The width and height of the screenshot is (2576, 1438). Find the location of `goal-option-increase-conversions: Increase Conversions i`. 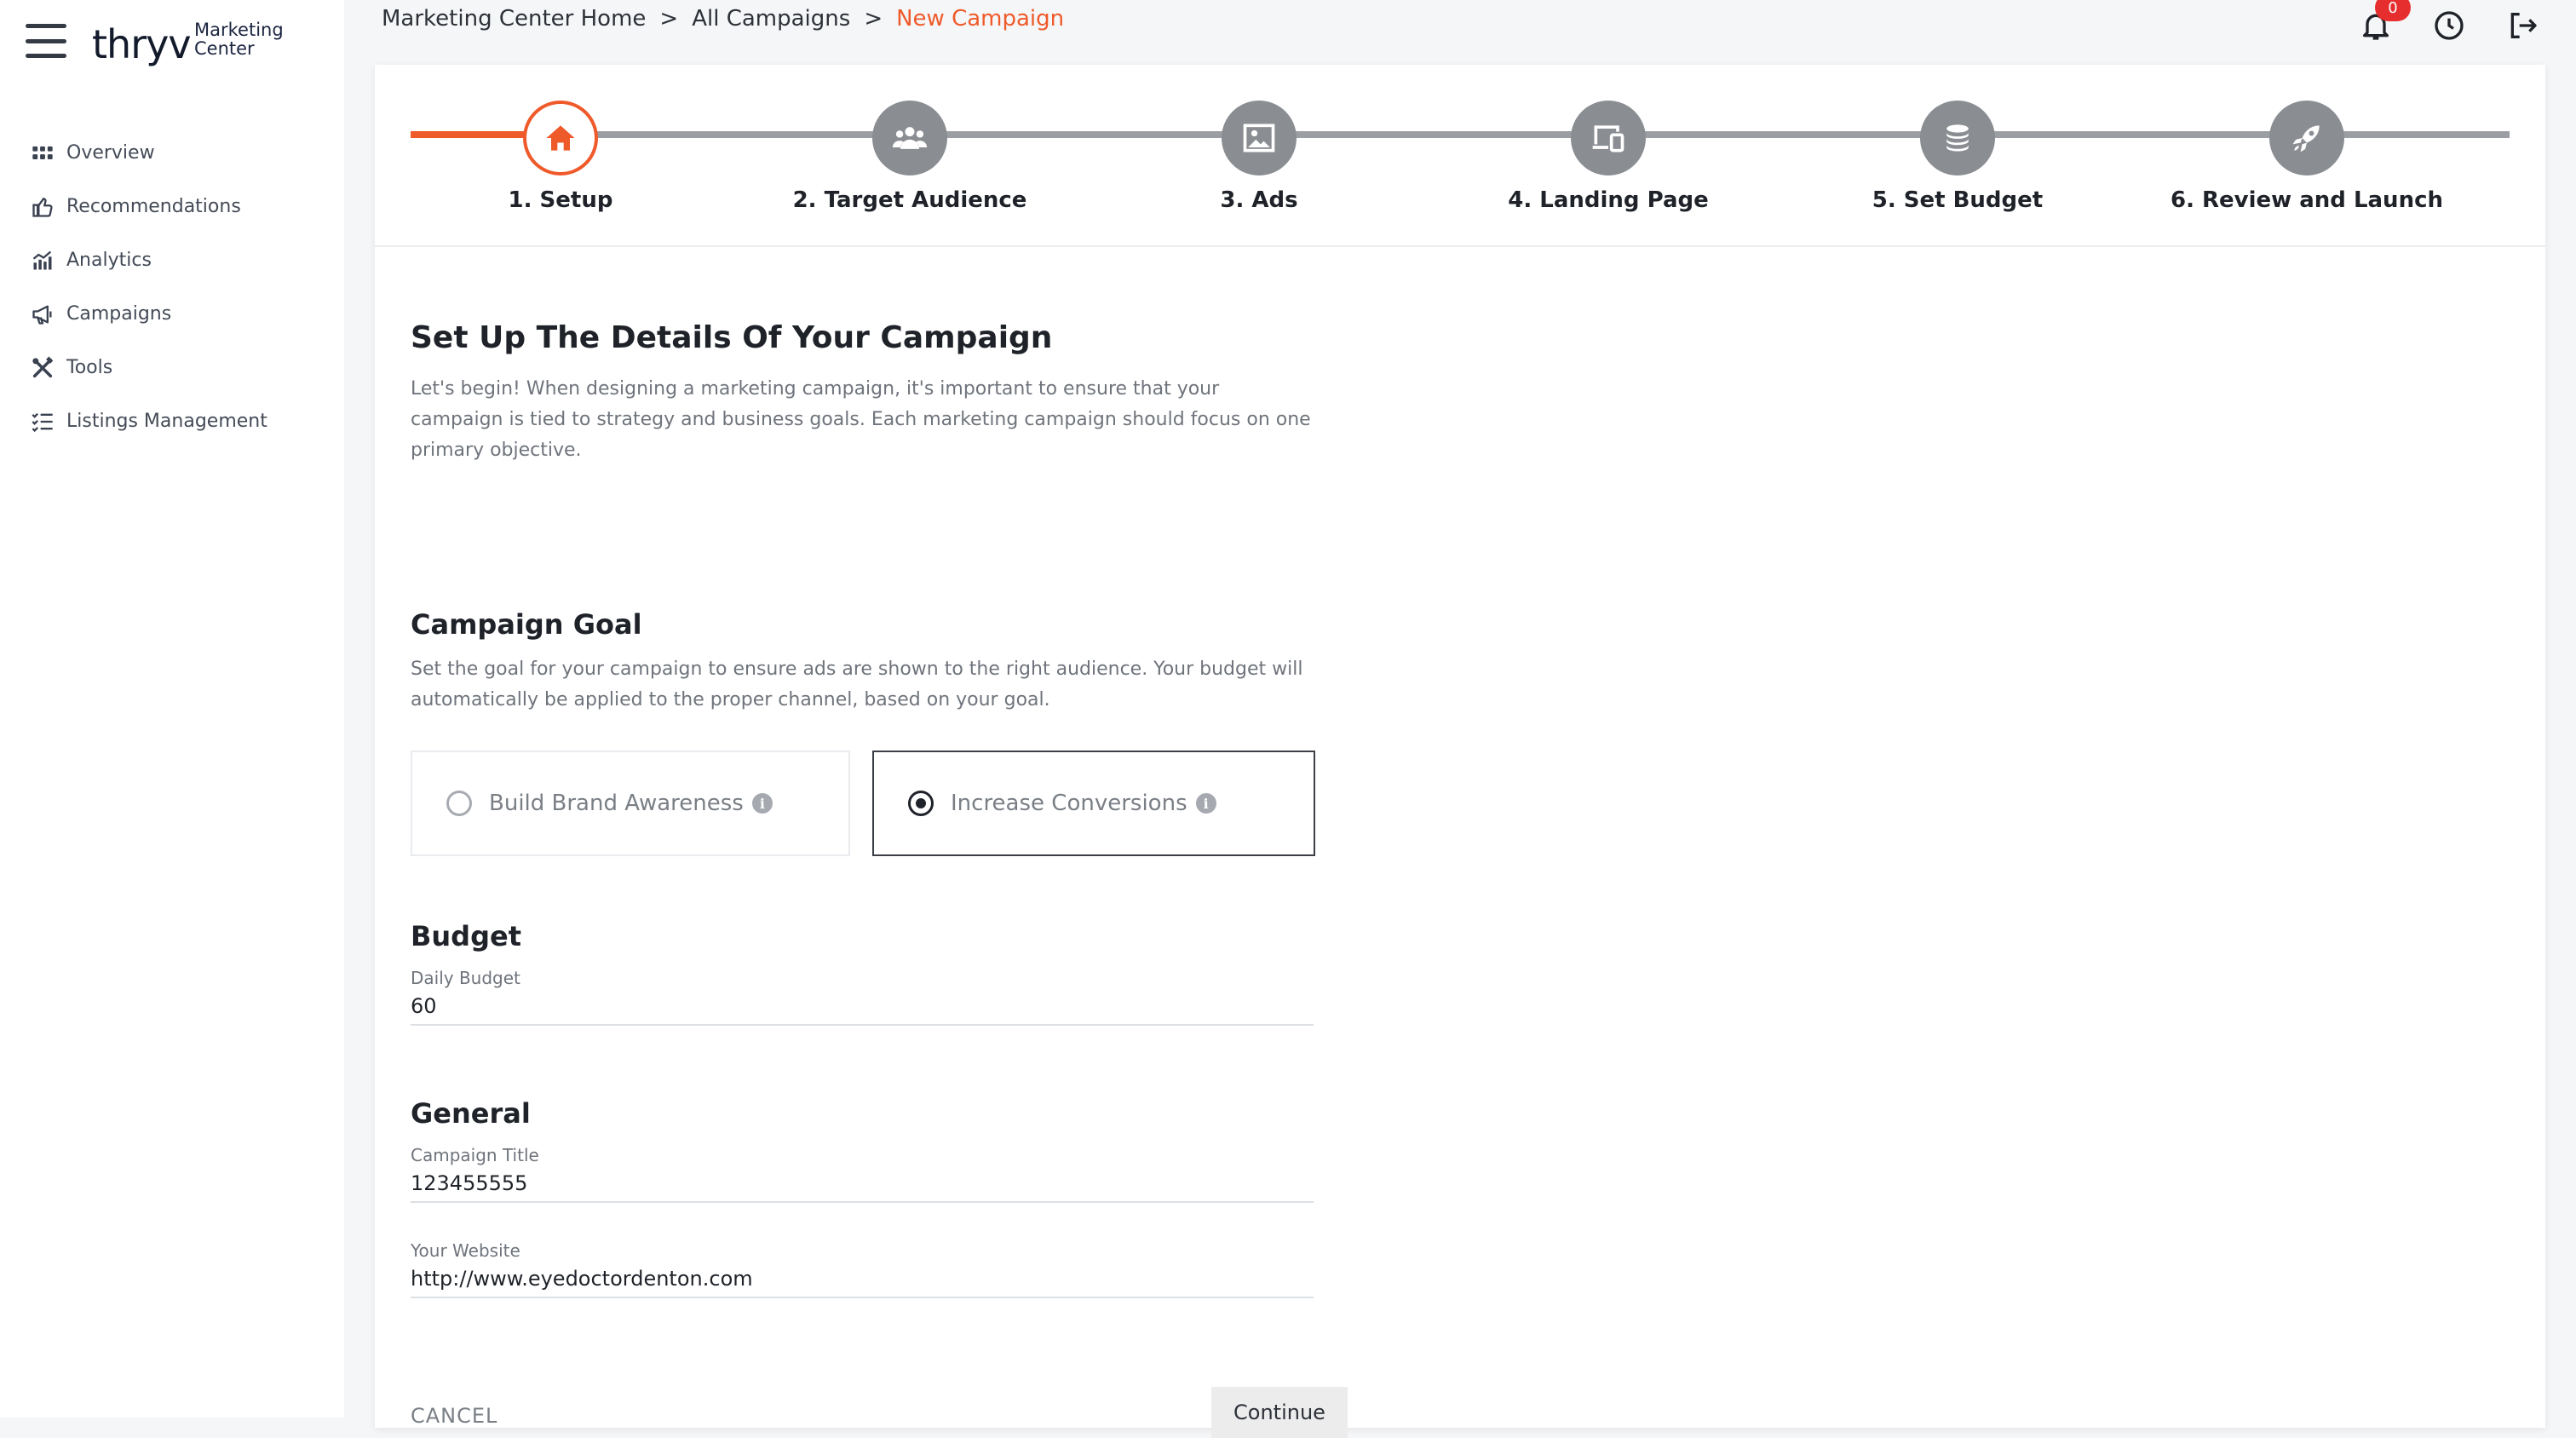

goal-option-increase-conversions: Increase Conversions i is located at coordinates (1094, 803).